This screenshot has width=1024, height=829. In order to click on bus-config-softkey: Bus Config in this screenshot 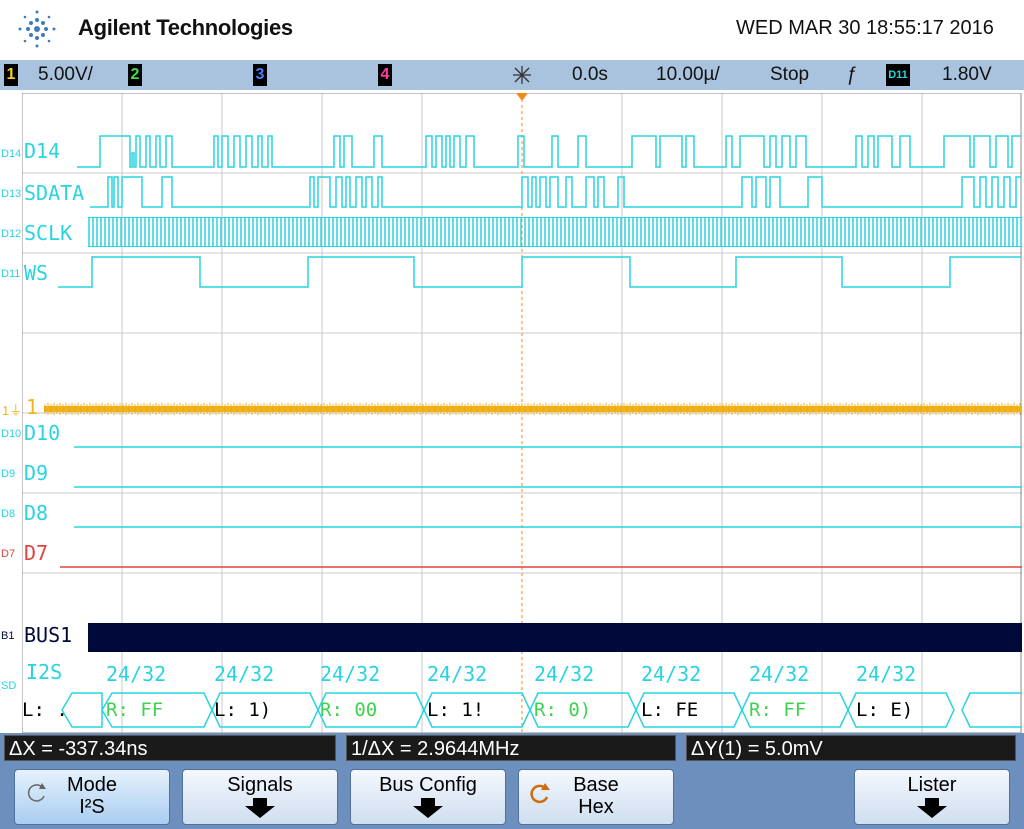, I will do `click(428, 797)`.